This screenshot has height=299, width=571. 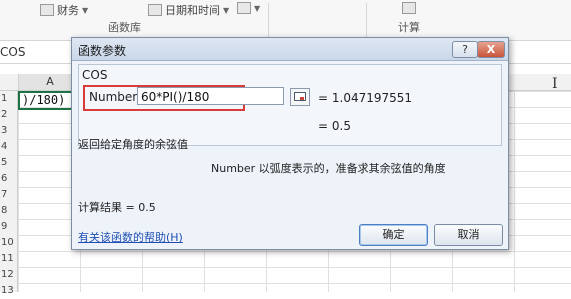 What do you see at coordinates (468, 235) in the screenshot?
I see `cancel-button: 取消` at bounding box center [468, 235].